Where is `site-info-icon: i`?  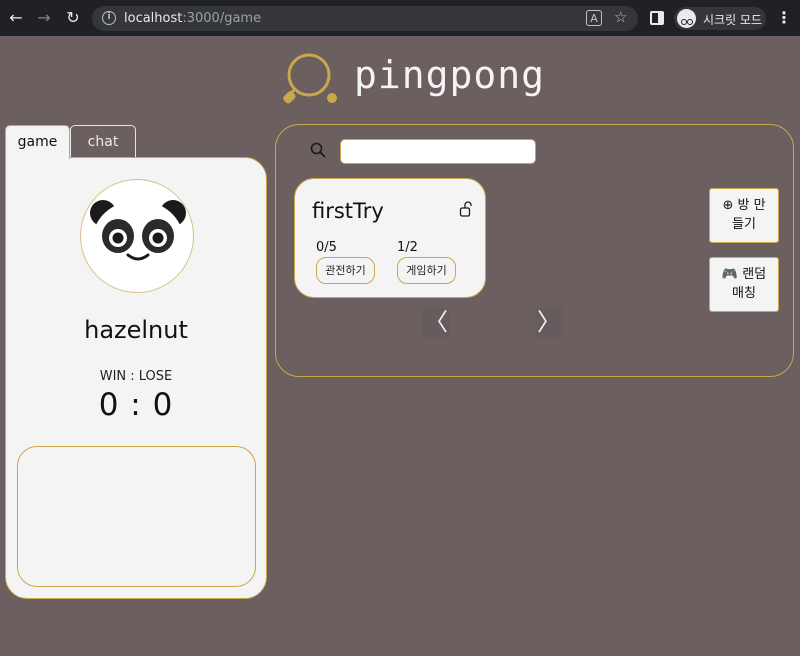 site-info-icon: i is located at coordinates (109, 18).